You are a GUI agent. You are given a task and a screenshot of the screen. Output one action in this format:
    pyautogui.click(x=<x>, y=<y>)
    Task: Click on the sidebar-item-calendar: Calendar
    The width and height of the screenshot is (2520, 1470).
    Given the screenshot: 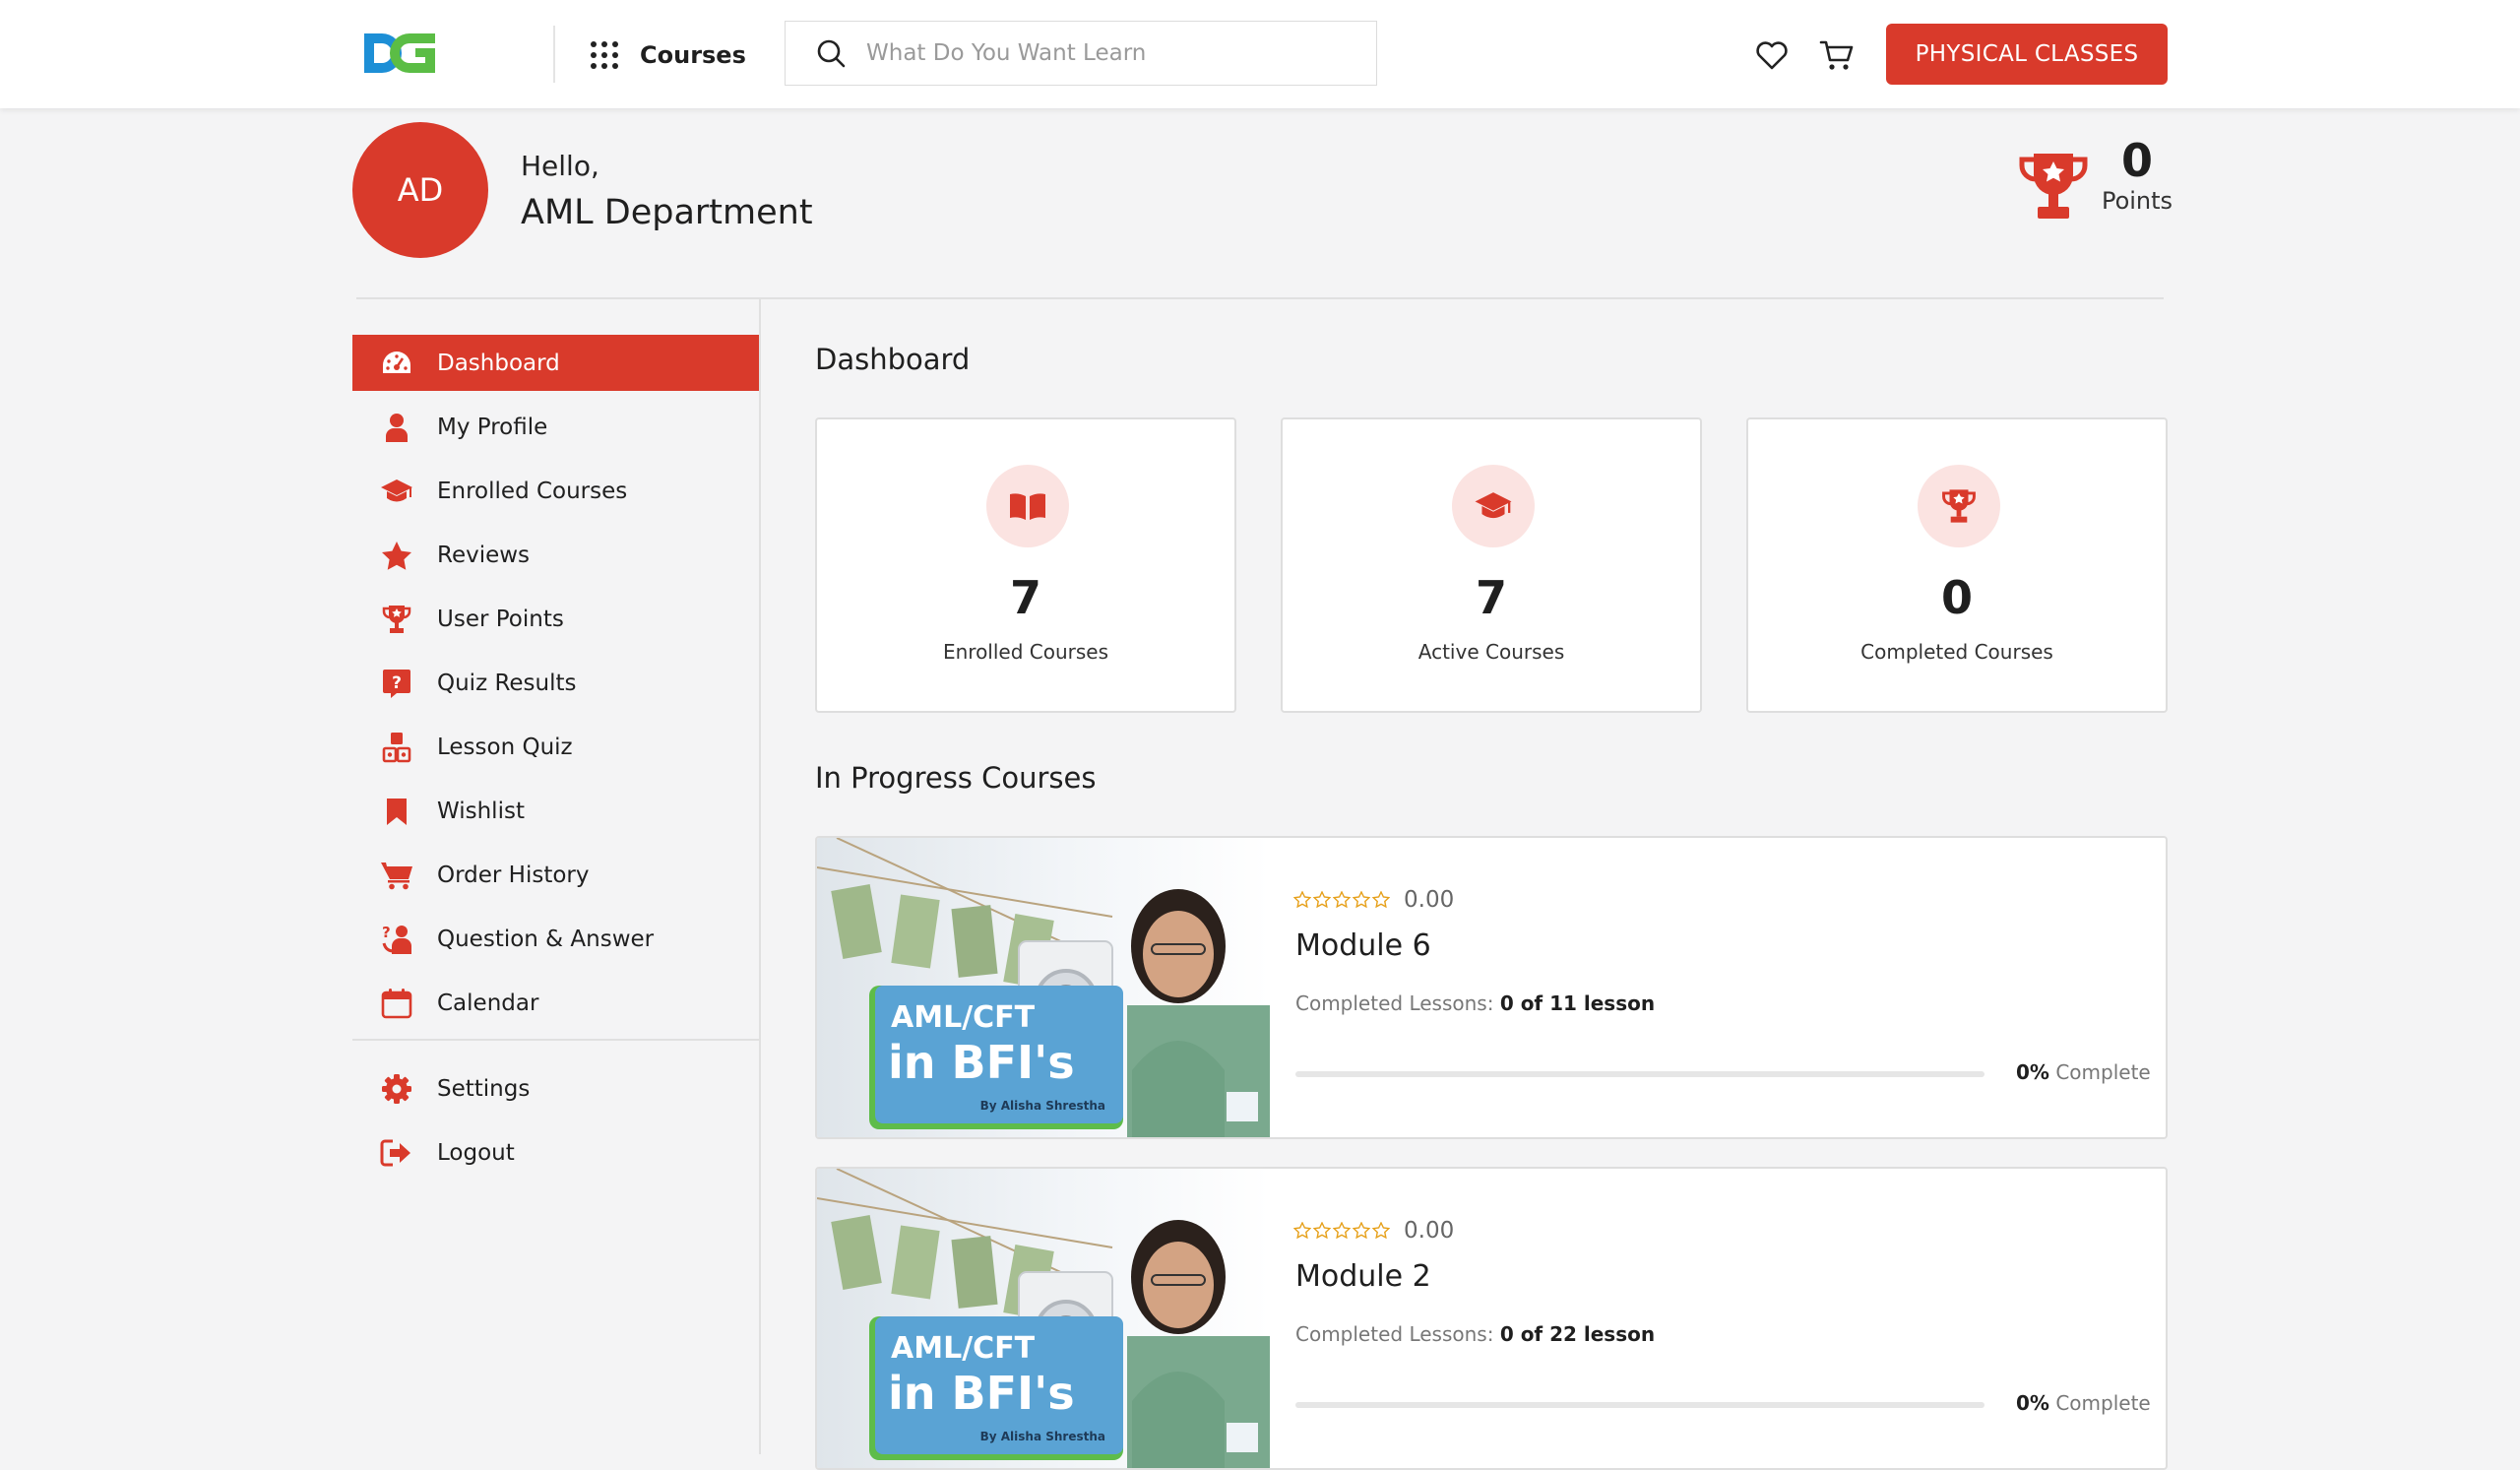 What is the action you would take?
    pyautogui.click(x=555, y=1003)
    